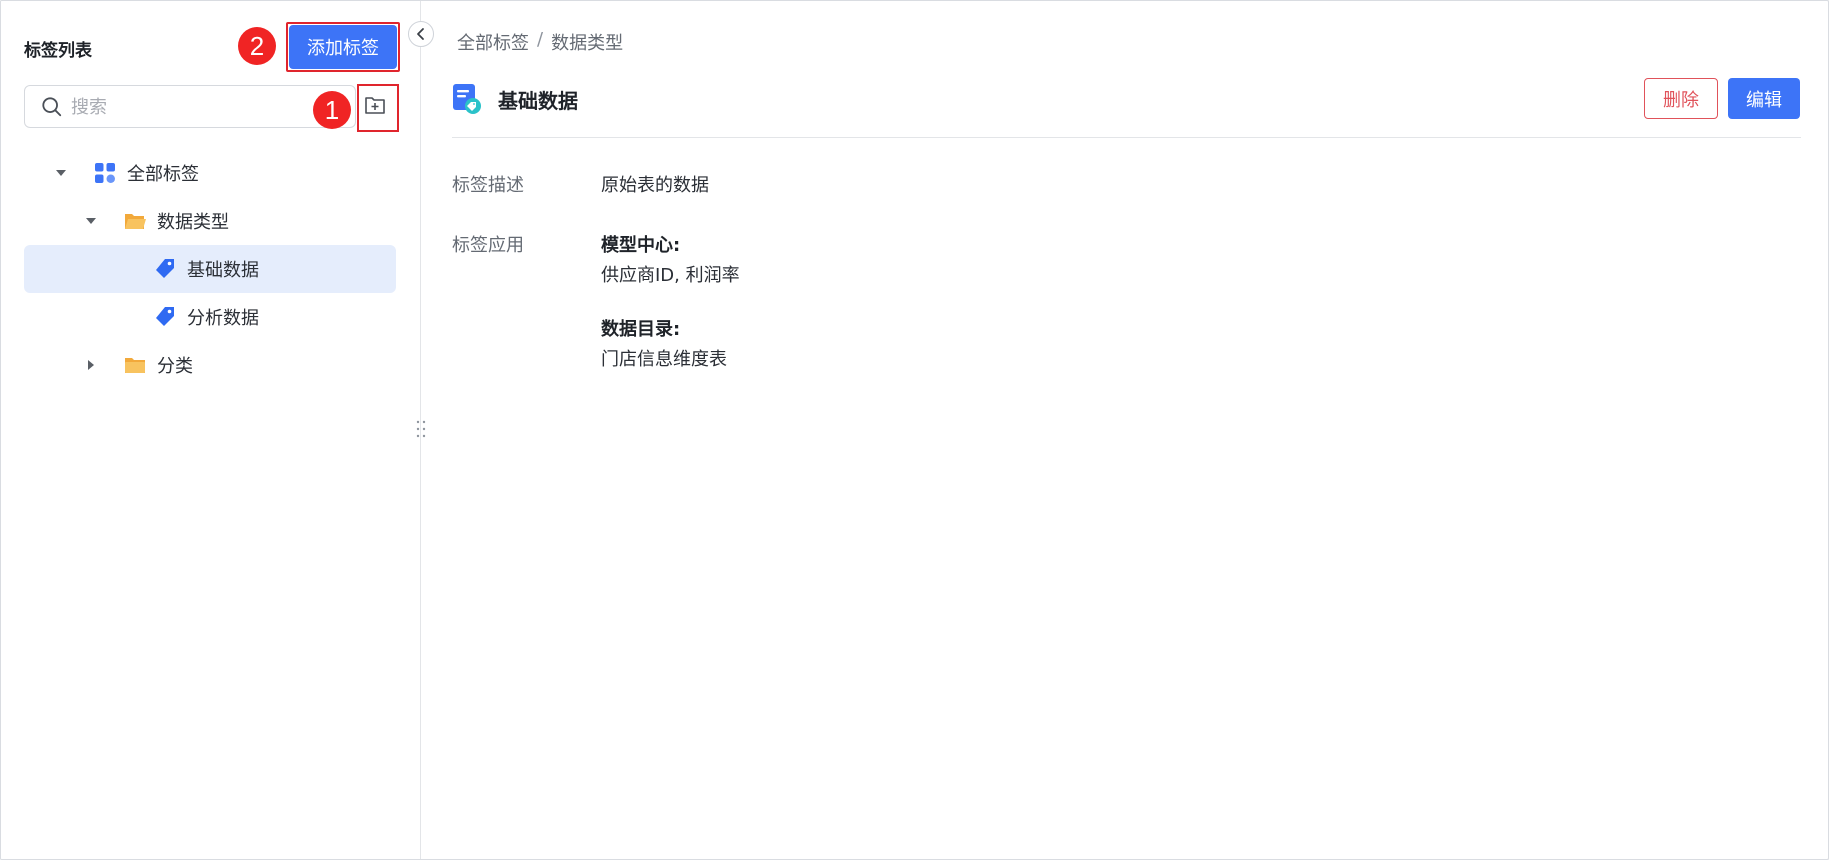 Image resolution: width=1829 pixels, height=860 pixels. Describe the element at coordinates (181, 107) in the screenshot. I see `search-input` at that location.